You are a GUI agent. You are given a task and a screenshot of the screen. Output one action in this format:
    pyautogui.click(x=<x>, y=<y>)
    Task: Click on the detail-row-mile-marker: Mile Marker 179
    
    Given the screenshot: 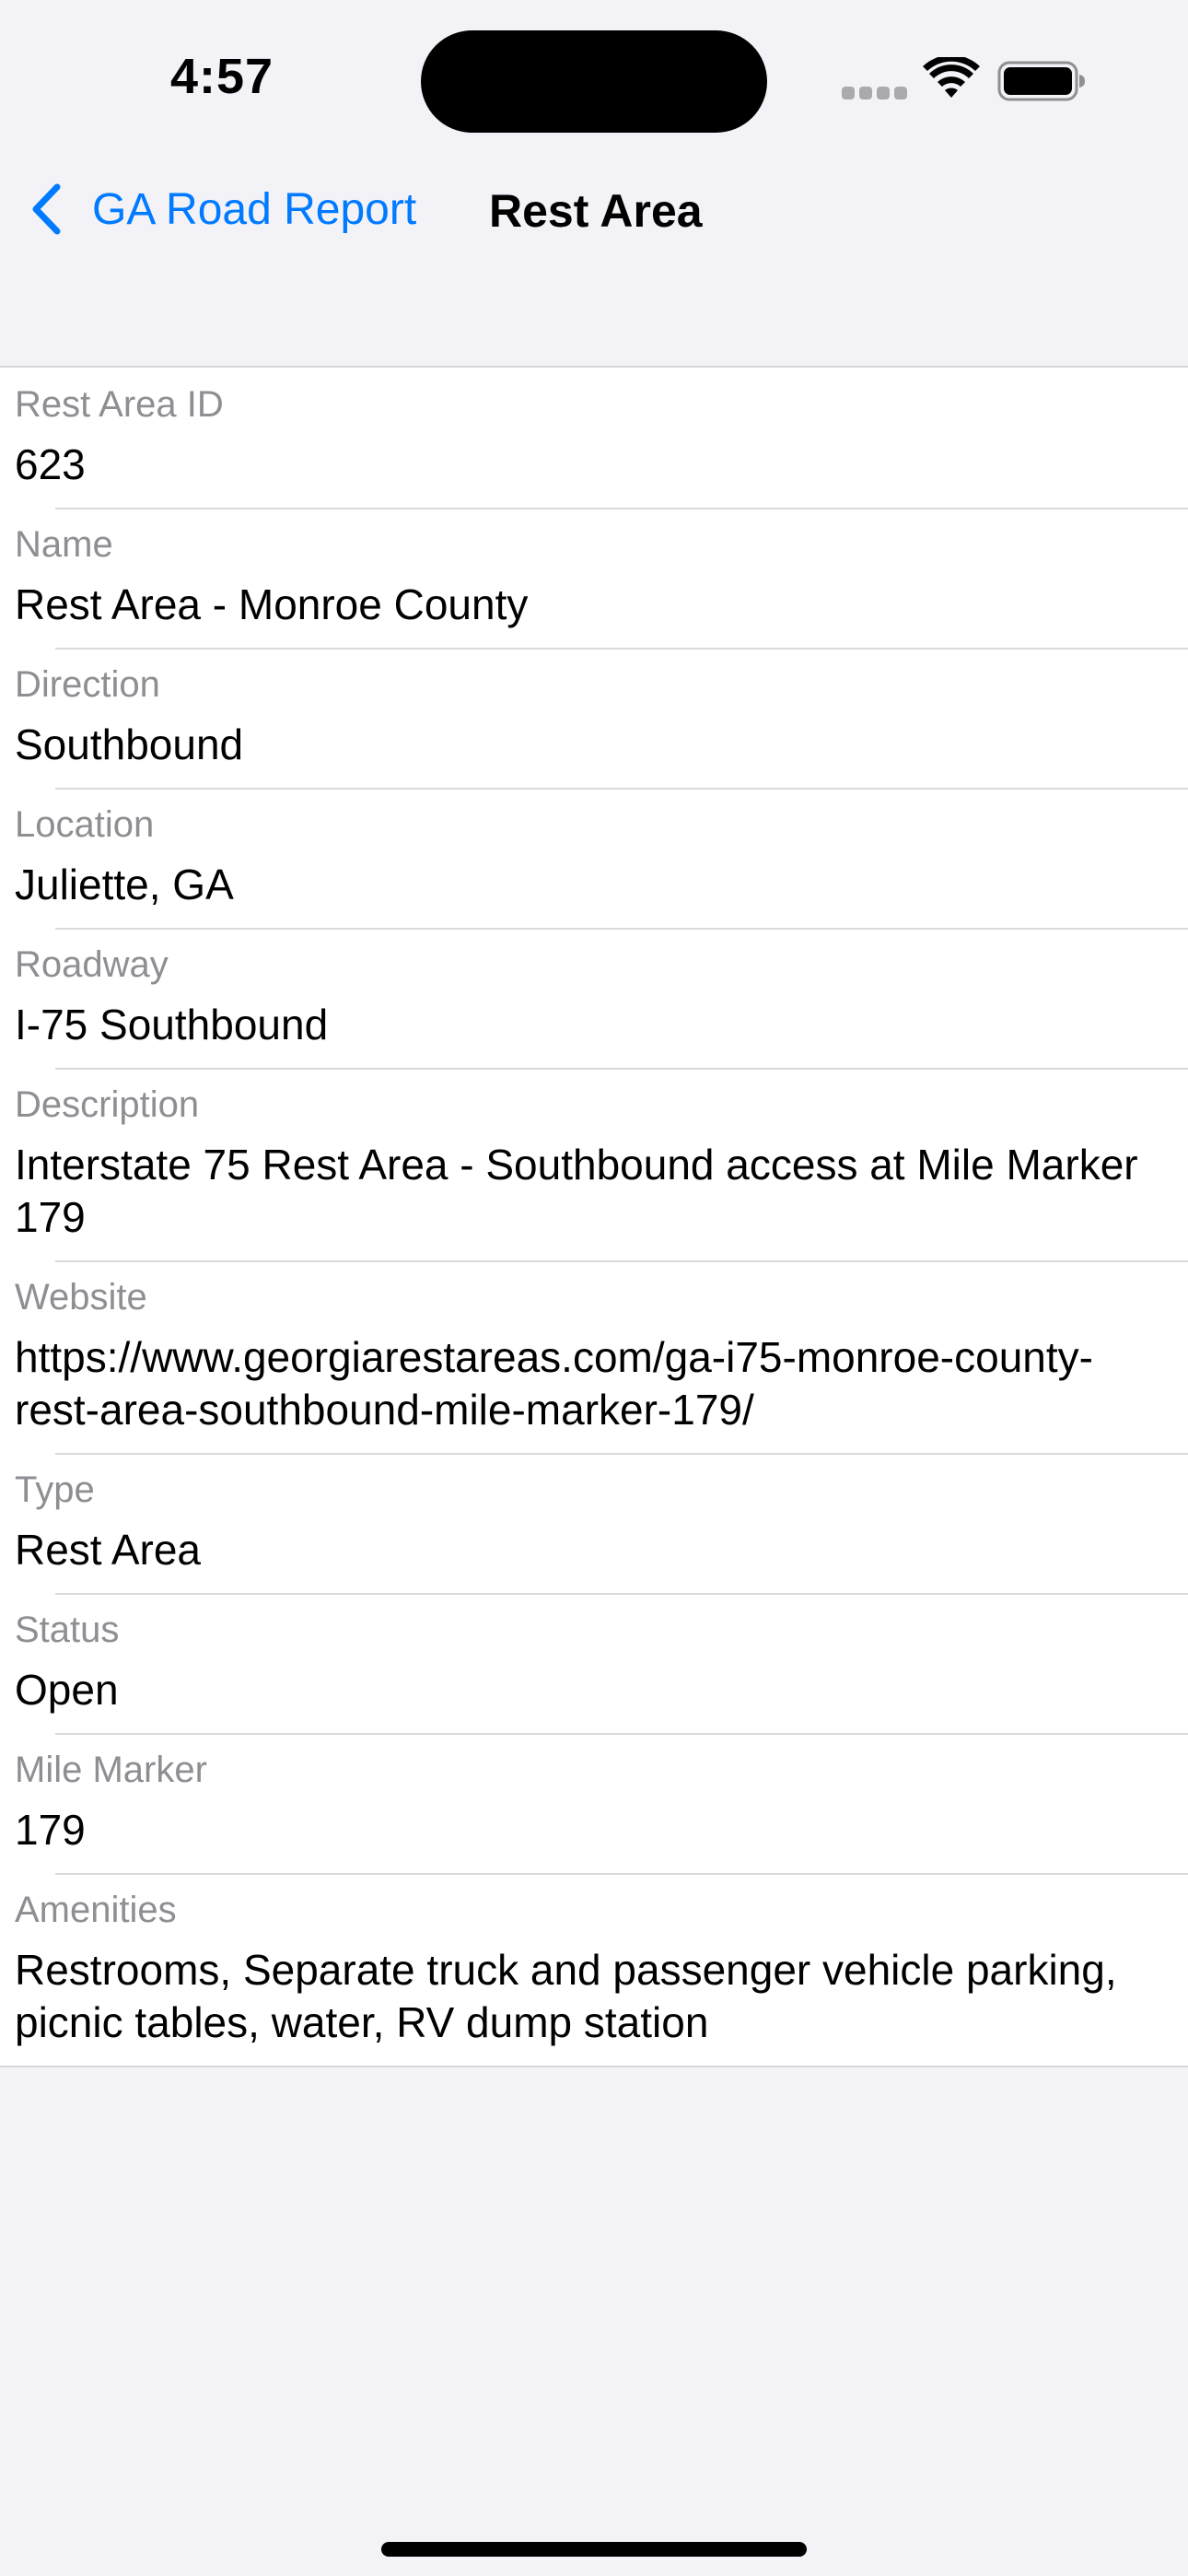 What is the action you would take?
    pyautogui.click(x=594, y=1803)
    